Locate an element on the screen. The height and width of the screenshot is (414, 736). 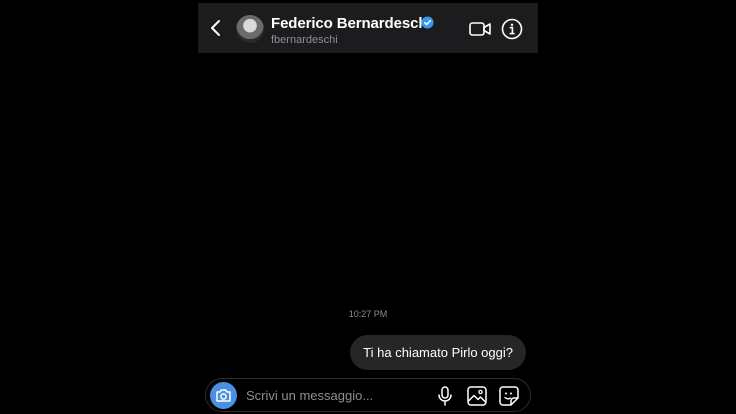
microphone-icon is located at coordinates (445, 396).